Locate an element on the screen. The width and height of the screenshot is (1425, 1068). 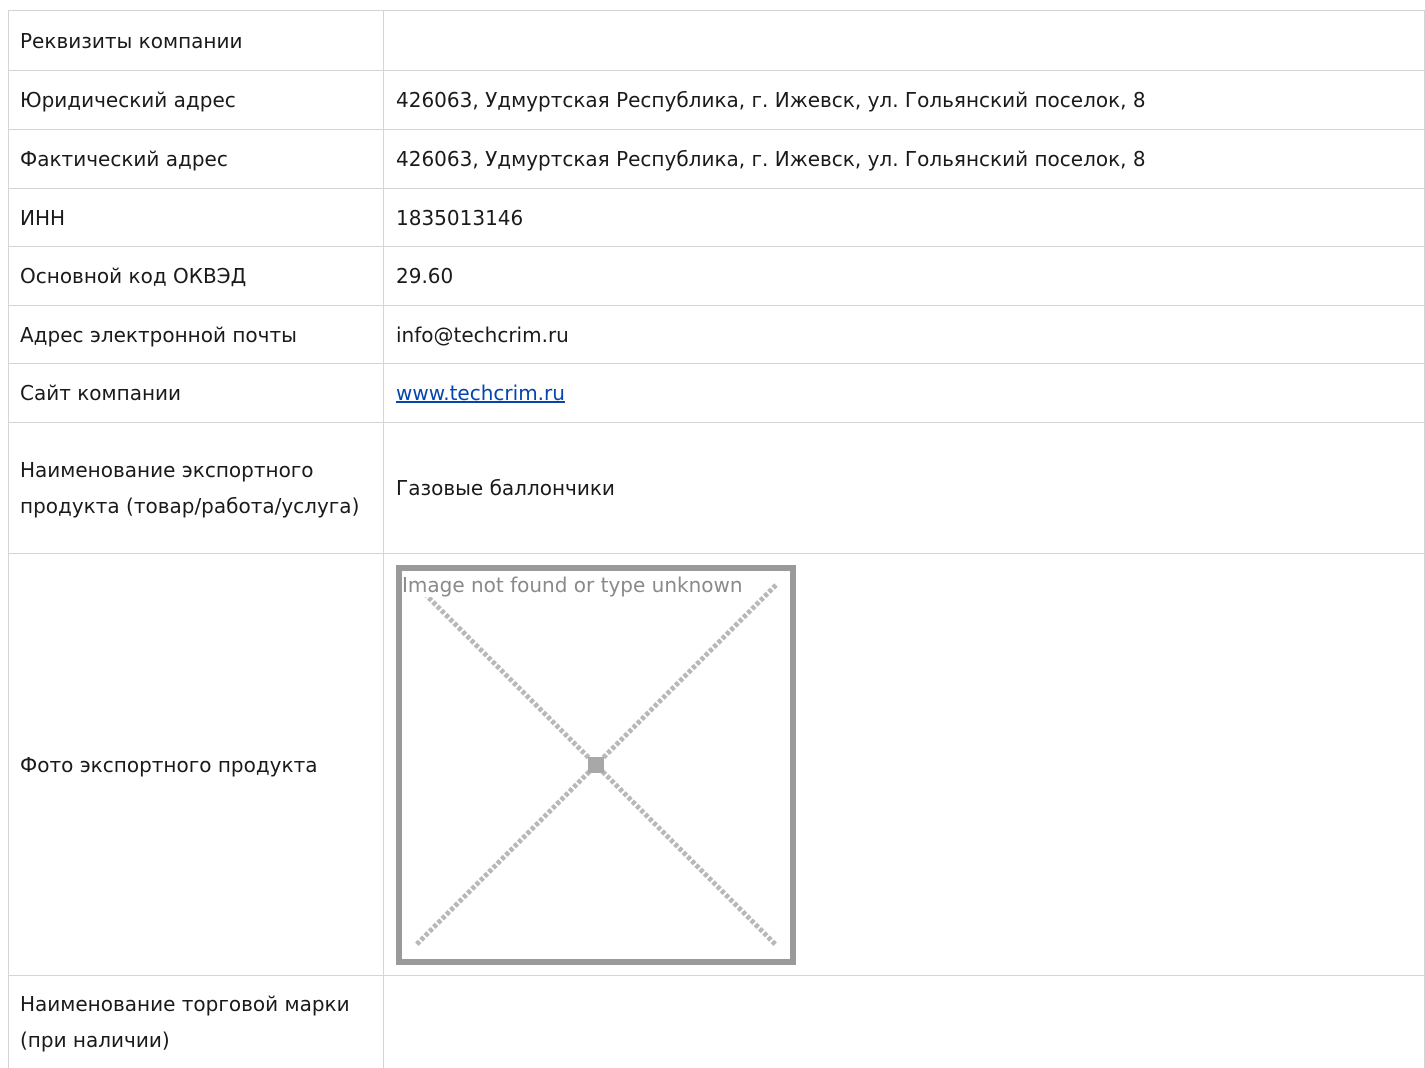
row-label: Сайт компании is located at coordinates (196, 393).